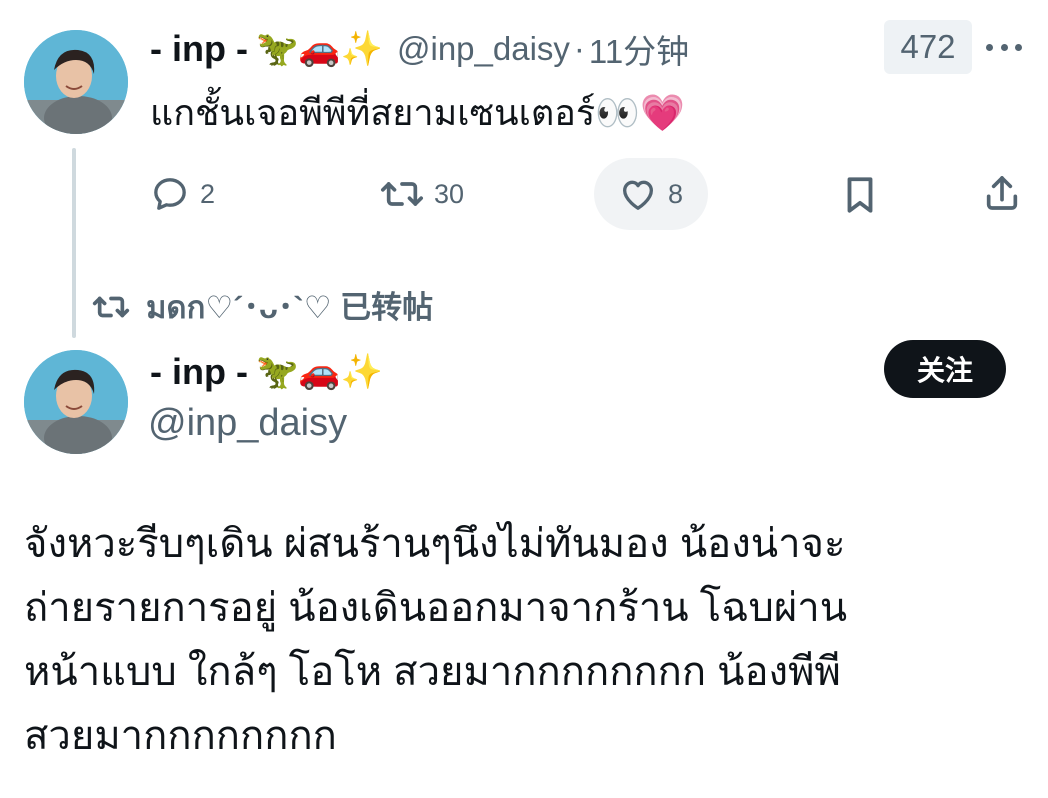  I want to click on reply-button: 2, so click(182, 194).